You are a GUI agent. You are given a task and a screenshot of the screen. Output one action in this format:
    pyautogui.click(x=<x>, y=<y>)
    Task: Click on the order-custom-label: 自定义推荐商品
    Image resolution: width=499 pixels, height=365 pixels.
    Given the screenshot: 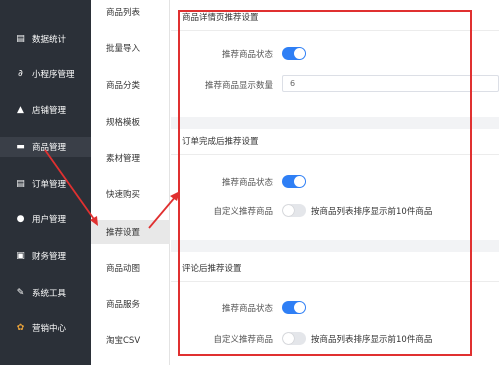 What is the action you would take?
    pyautogui.click(x=243, y=212)
    